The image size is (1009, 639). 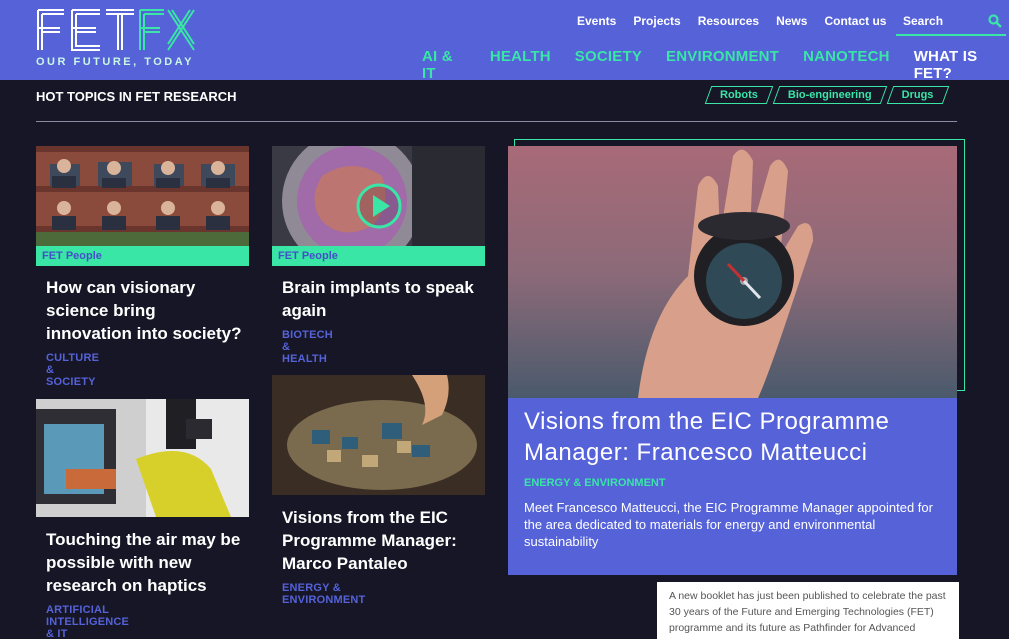 What do you see at coordinates (739, 95) in the screenshot?
I see `tag-robots: Robots` at bounding box center [739, 95].